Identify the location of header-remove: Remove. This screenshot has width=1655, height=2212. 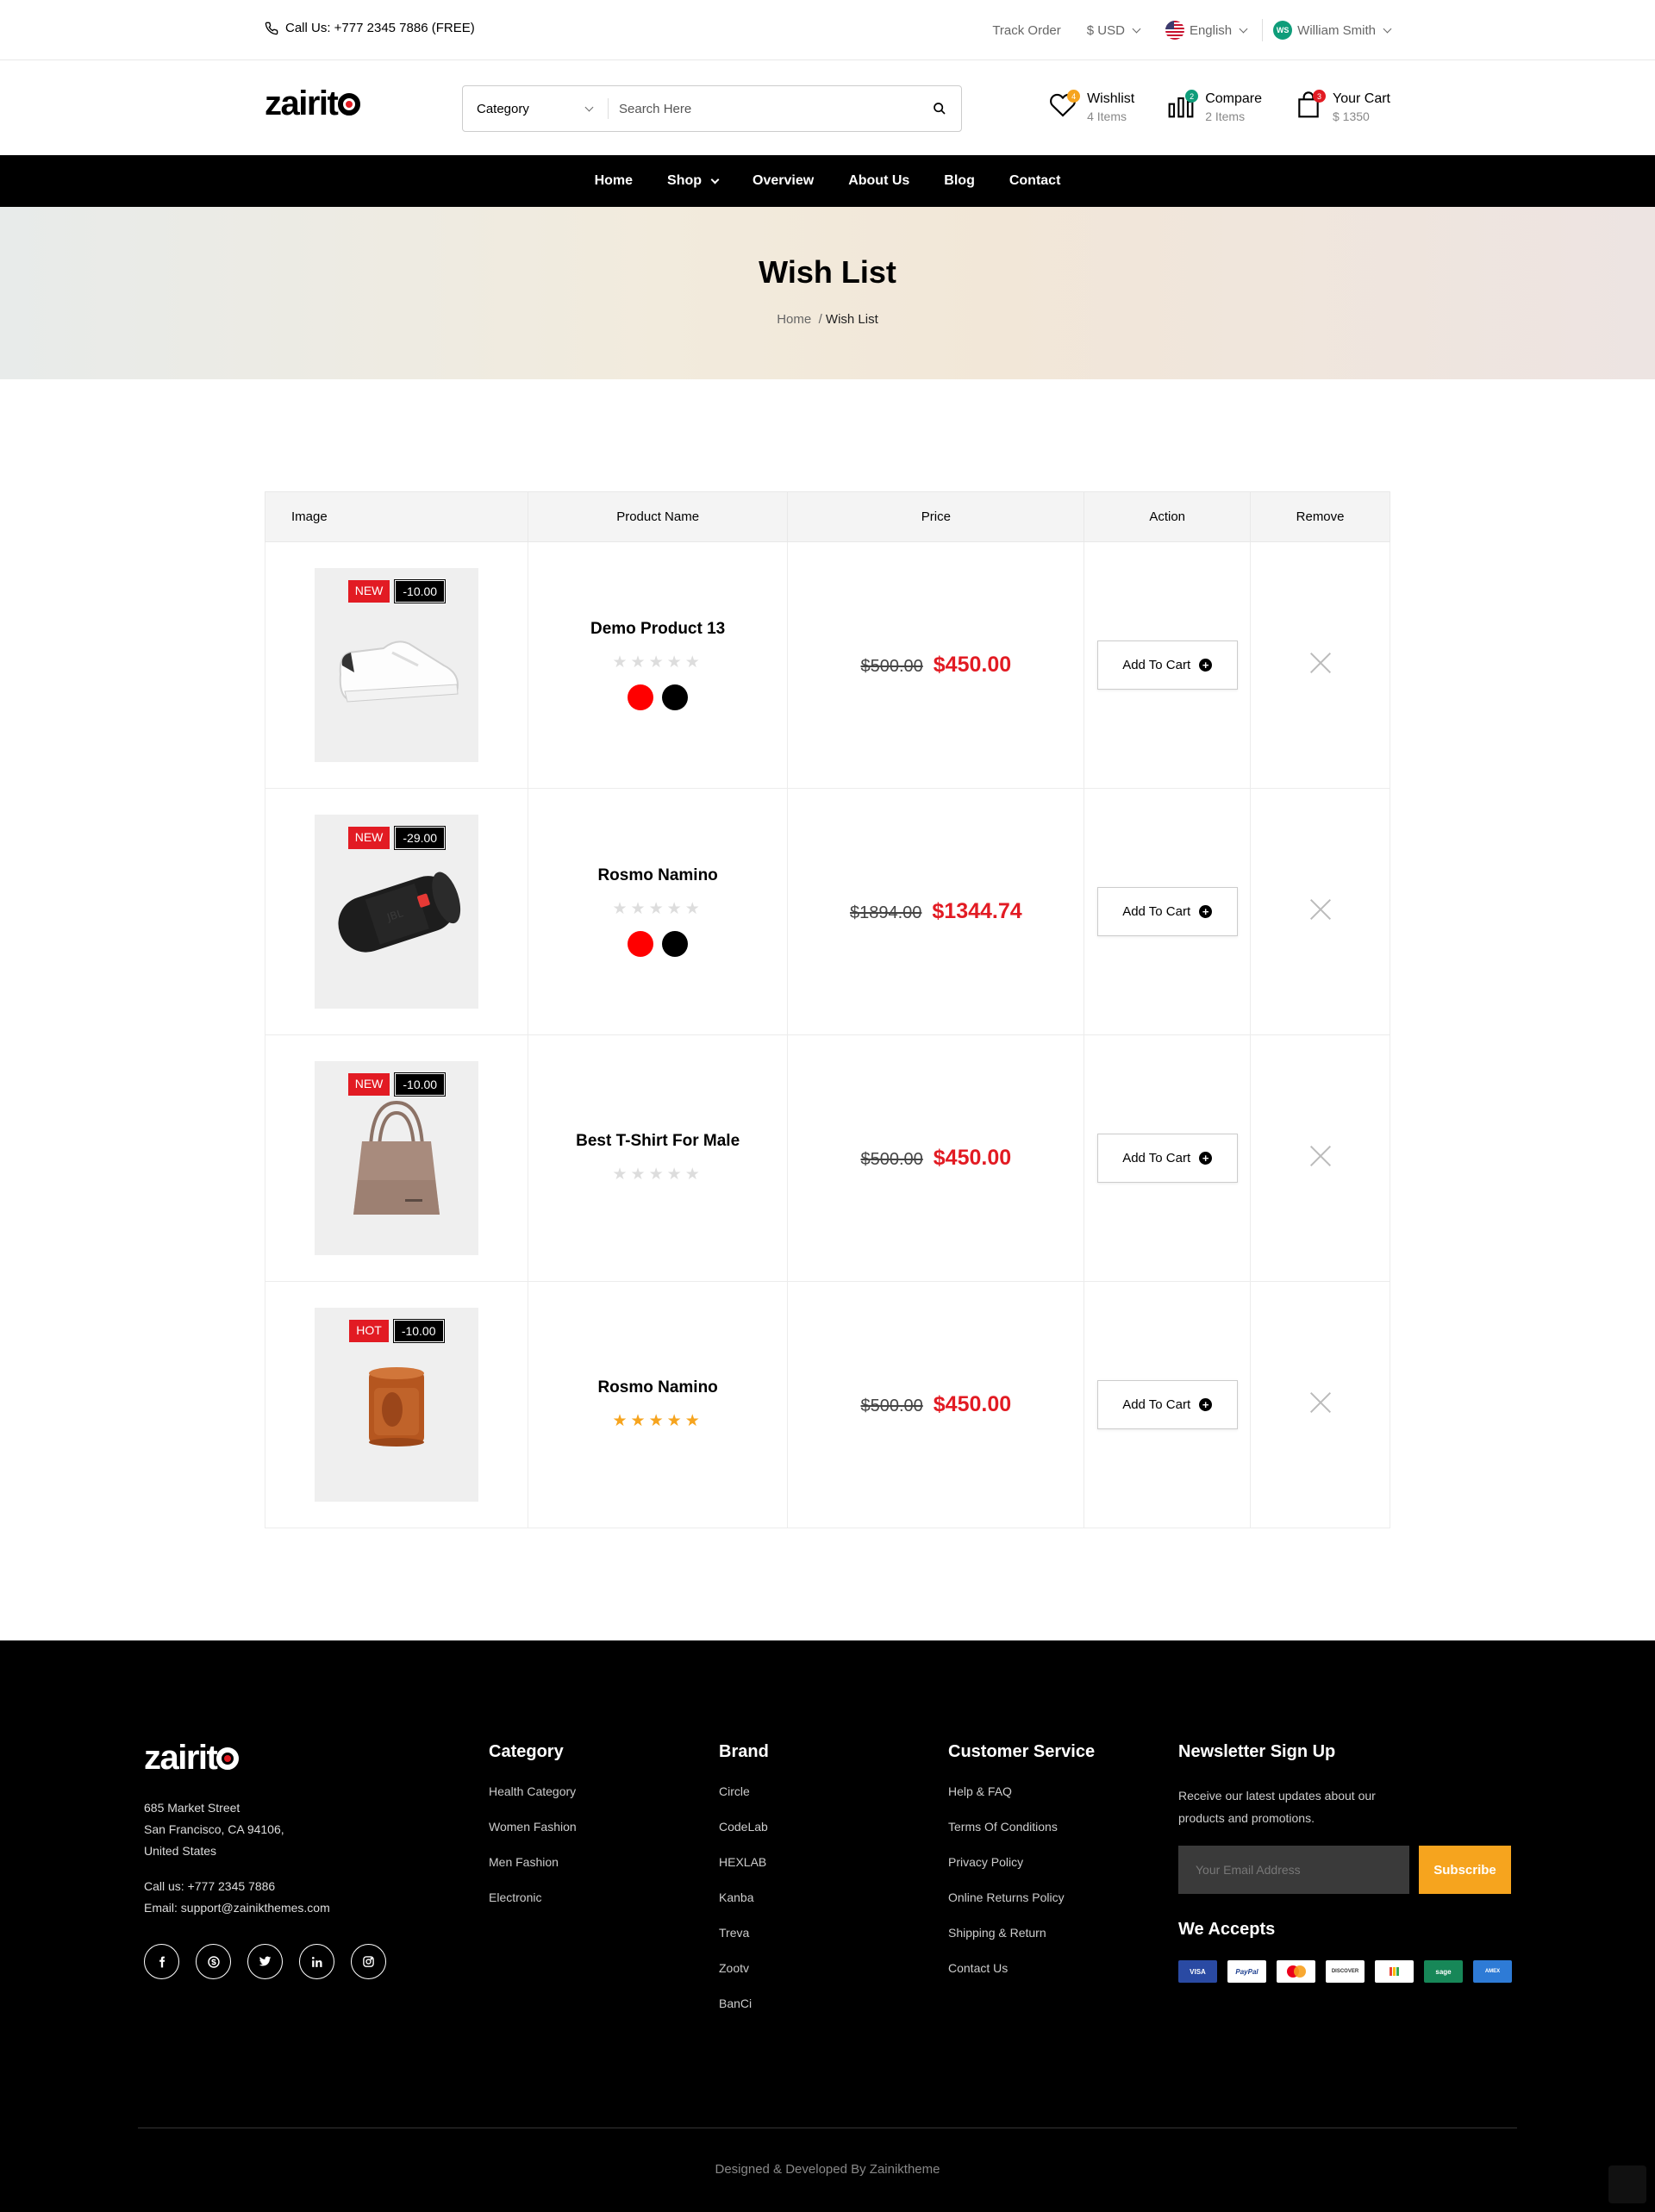
(1320, 516).